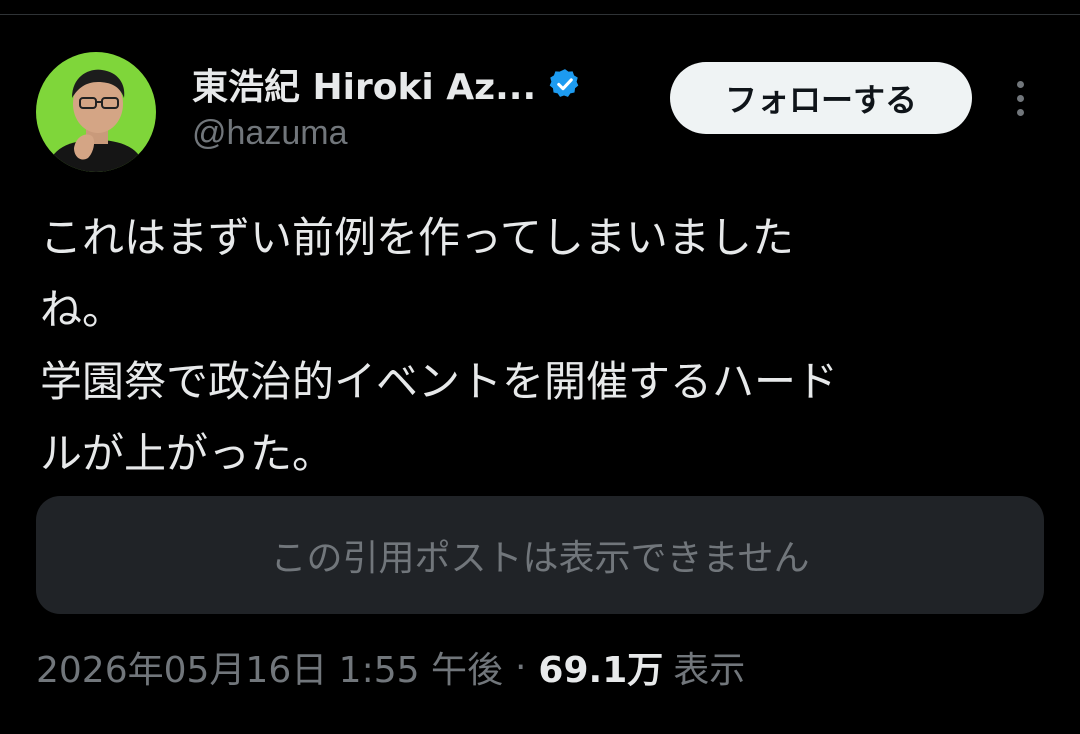 Image resolution: width=1080 pixels, height=734 pixels. What do you see at coordinates (540, 14) in the screenshot?
I see `top-divider` at bounding box center [540, 14].